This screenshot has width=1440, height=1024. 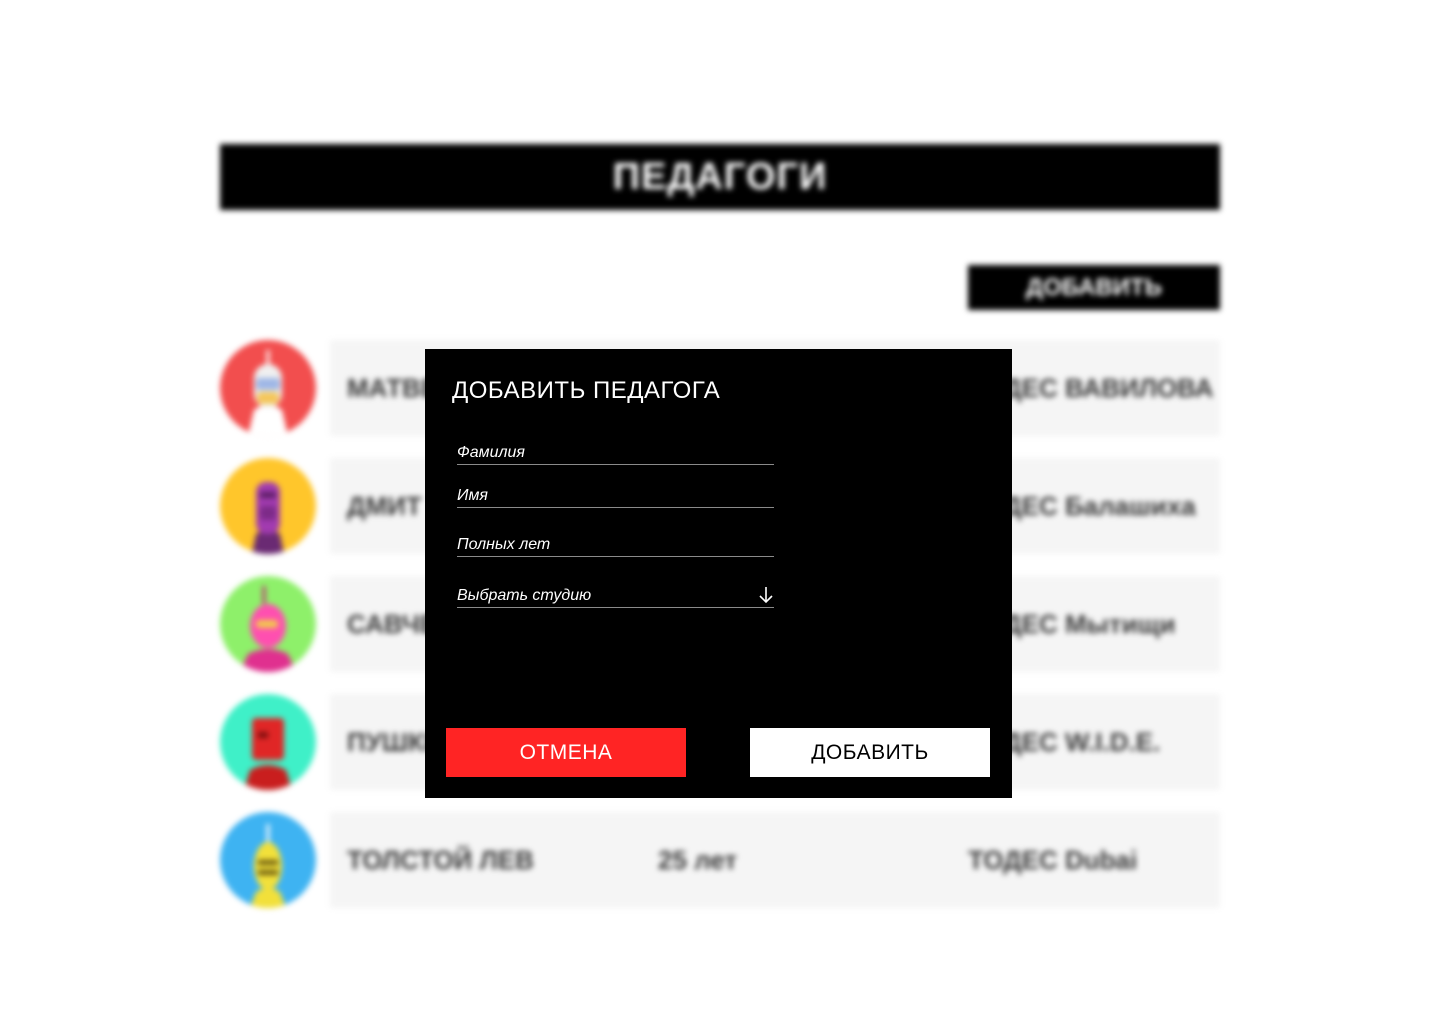 I want to click on page-title: ПЕДАГОГИ, so click(x=720, y=177).